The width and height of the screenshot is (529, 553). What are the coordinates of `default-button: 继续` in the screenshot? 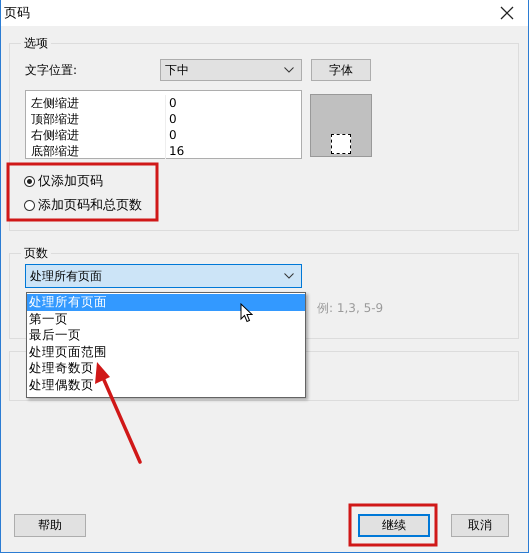 It's located at (394, 525).